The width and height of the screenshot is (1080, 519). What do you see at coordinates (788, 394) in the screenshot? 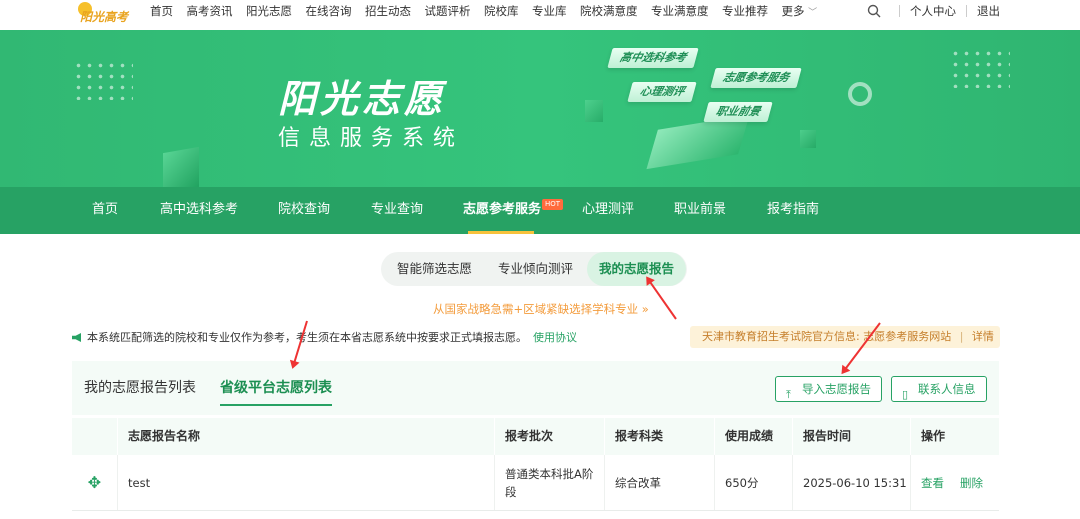
I see `upload-icon: ⤒` at bounding box center [788, 394].